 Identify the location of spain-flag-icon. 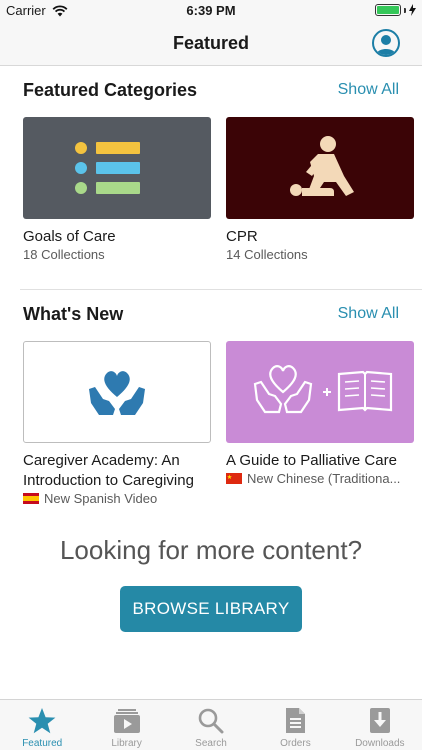
(31, 498).